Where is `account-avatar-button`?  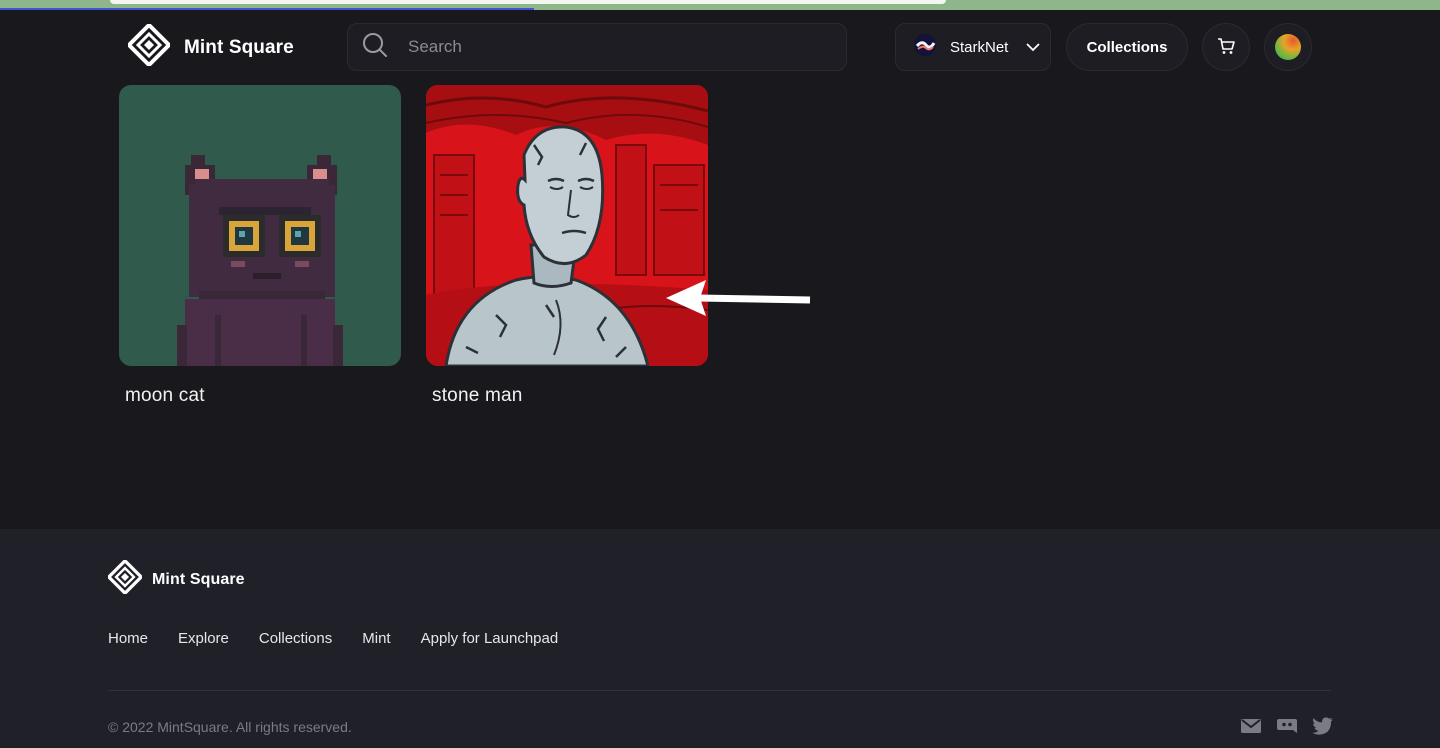 account-avatar-button is located at coordinates (1288, 47).